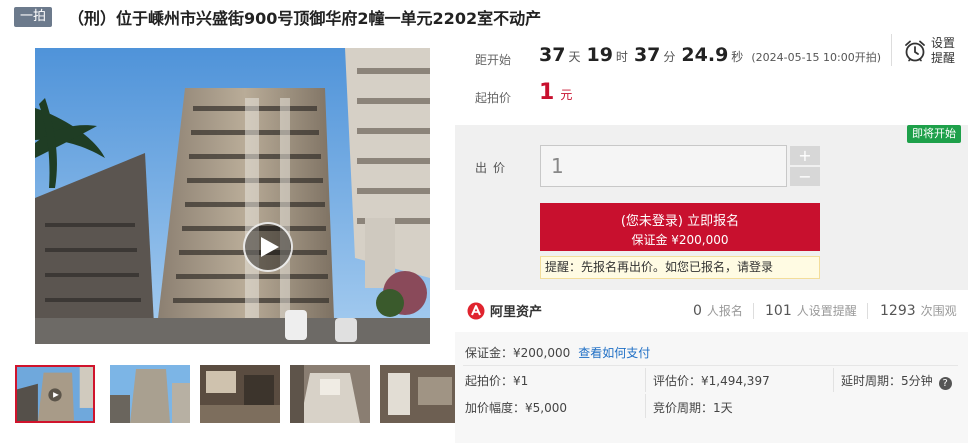 The image size is (968, 443). I want to click on auction-start-time: (2024-05-15 10:00开拍), so click(816, 57).